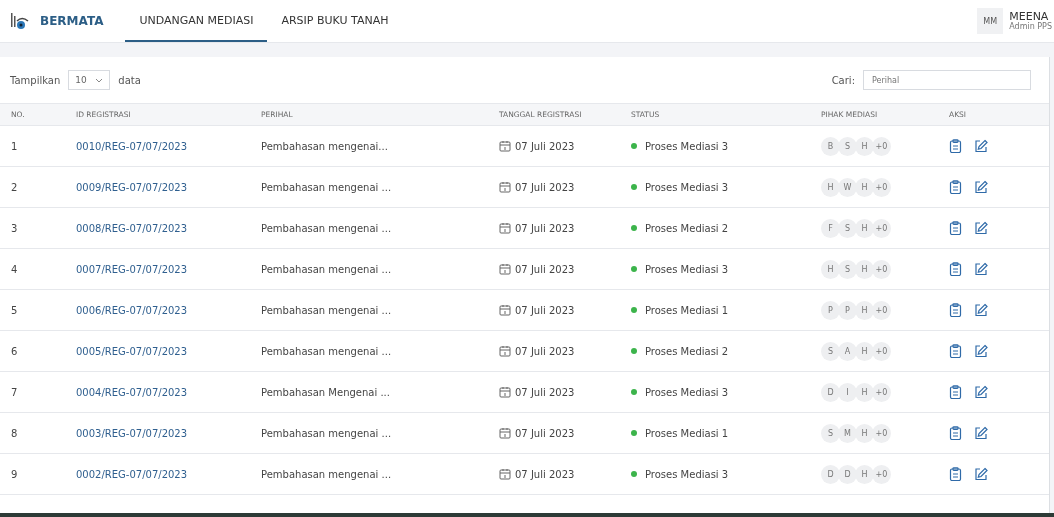 The height and width of the screenshot is (517, 1054). What do you see at coordinates (32, 310) in the screenshot?
I see `table-cell: 5` at bounding box center [32, 310].